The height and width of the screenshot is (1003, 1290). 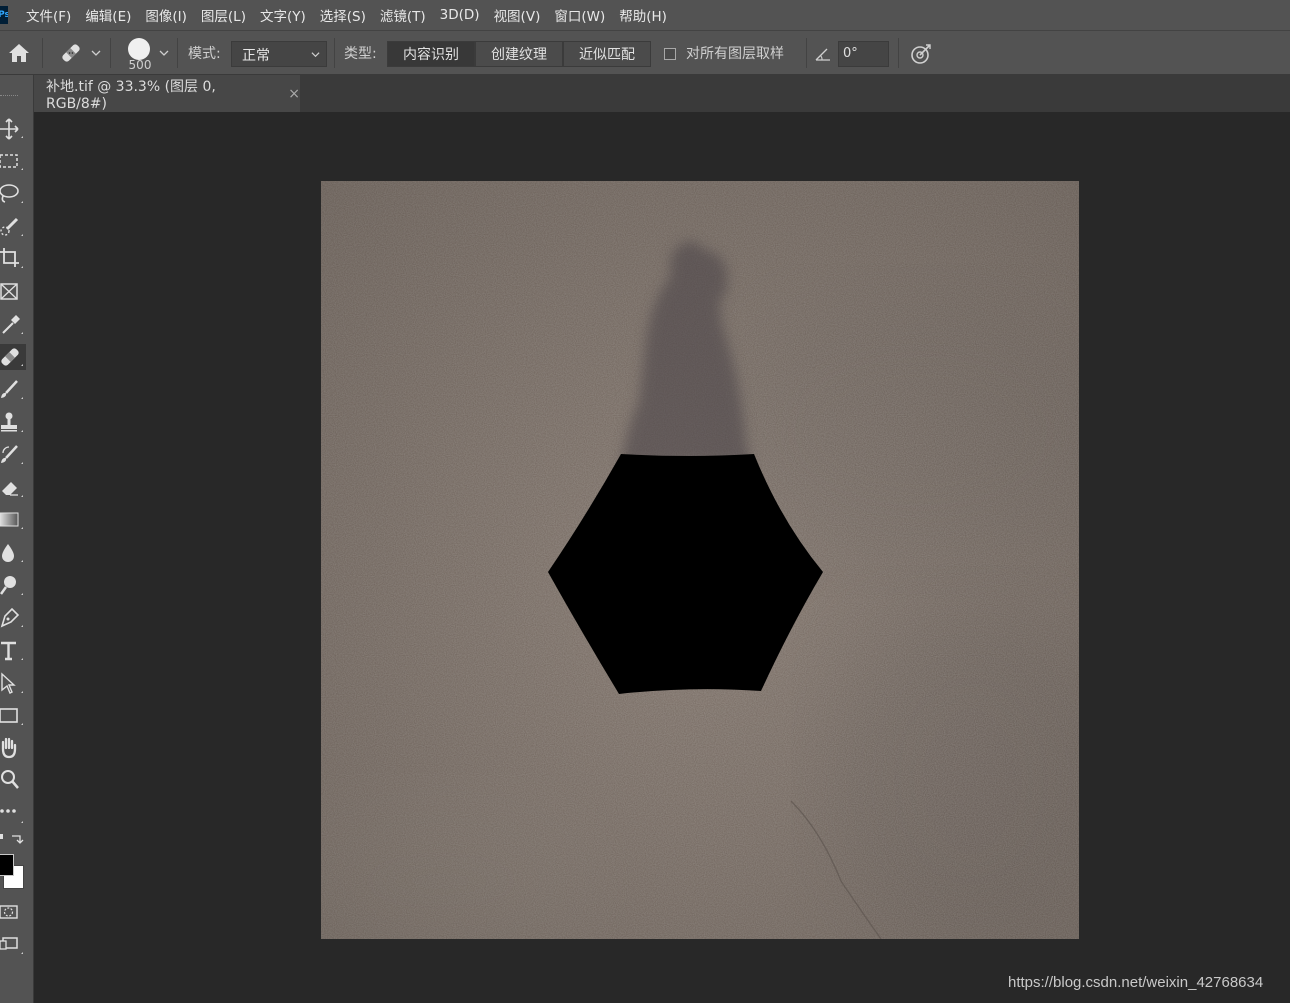 What do you see at coordinates (343, 15) in the screenshot?
I see `menu-select: 选择(S)` at bounding box center [343, 15].